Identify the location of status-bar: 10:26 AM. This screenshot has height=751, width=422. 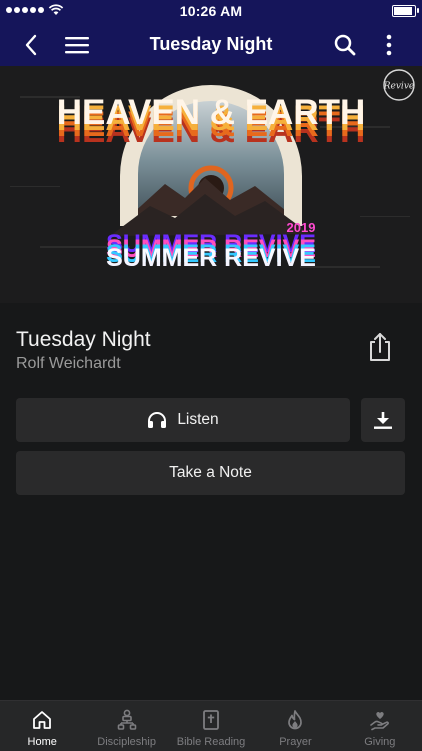
(211, 11).